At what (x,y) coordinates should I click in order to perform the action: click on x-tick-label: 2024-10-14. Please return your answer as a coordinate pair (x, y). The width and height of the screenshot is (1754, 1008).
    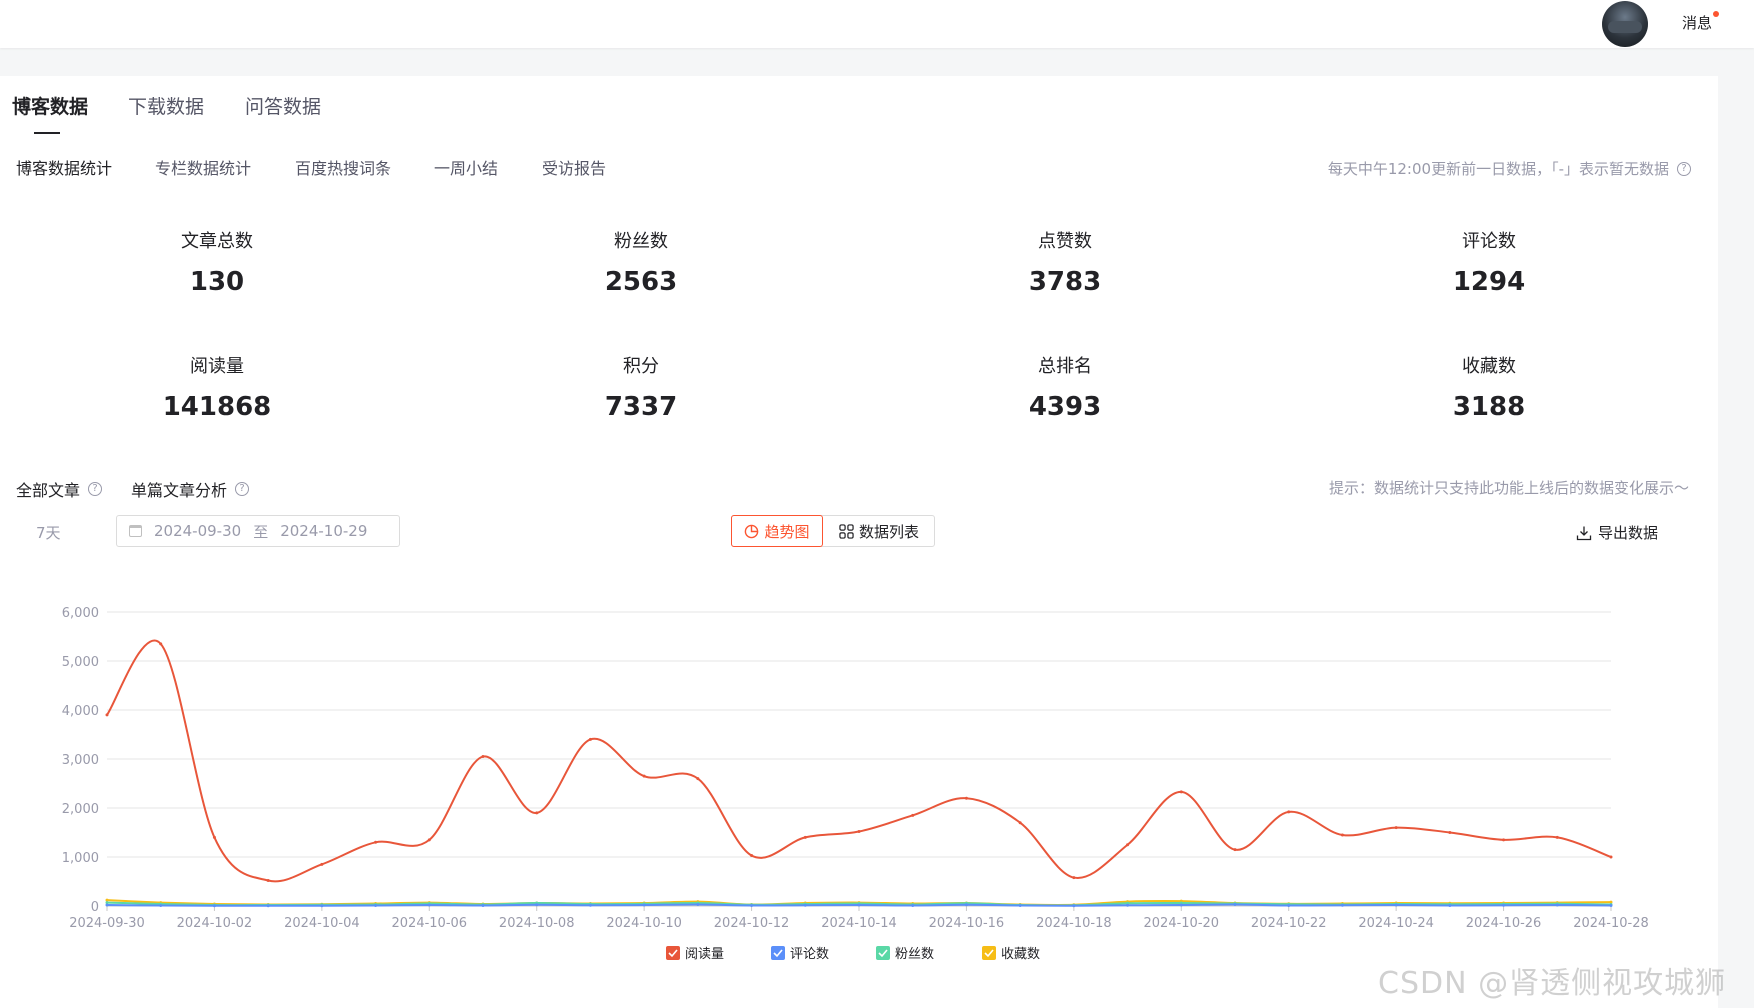
    Looking at the image, I should click on (859, 923).